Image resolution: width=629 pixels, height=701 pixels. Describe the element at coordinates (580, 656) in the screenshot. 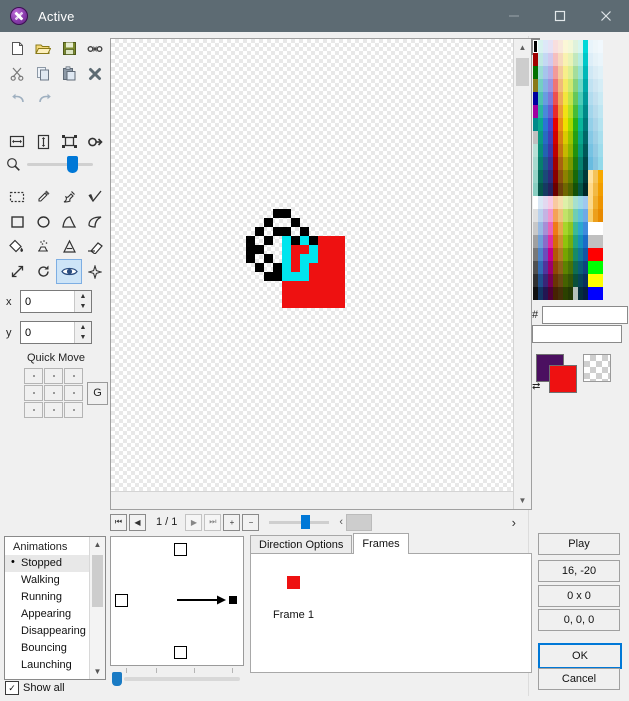

I see `ok-button: OK` at that location.